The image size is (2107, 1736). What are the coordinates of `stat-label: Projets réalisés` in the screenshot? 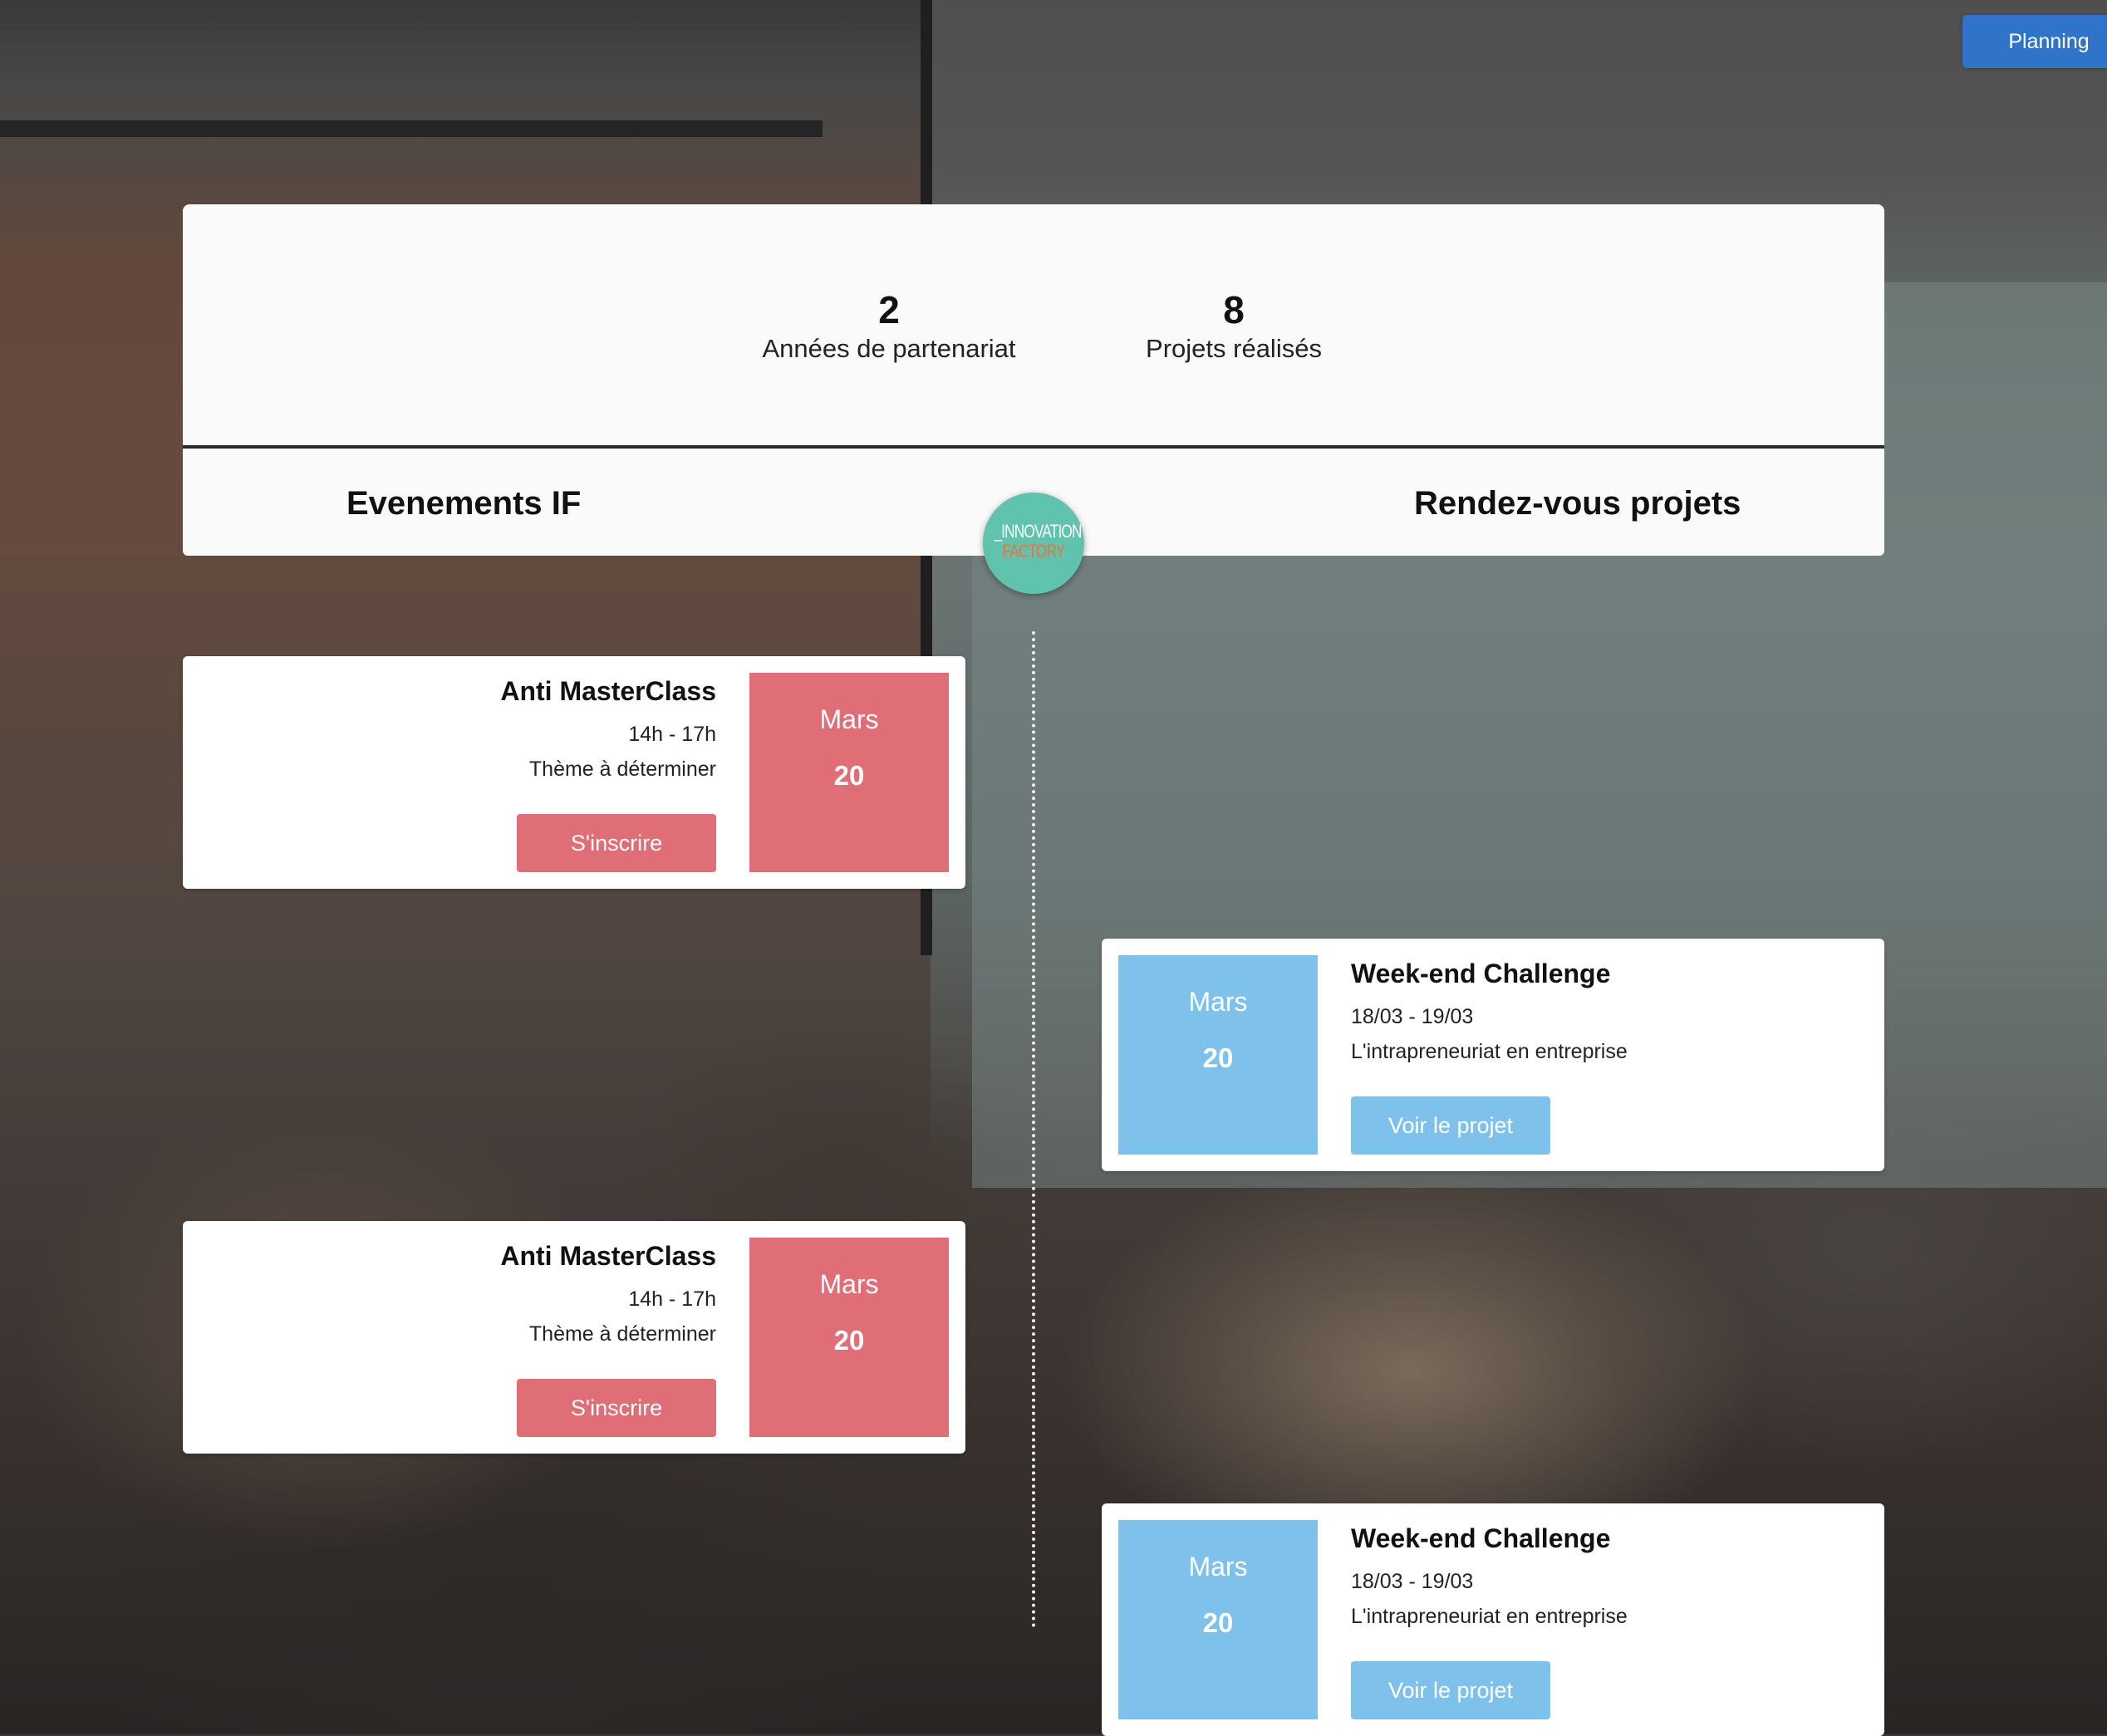 It's located at (1234, 348).